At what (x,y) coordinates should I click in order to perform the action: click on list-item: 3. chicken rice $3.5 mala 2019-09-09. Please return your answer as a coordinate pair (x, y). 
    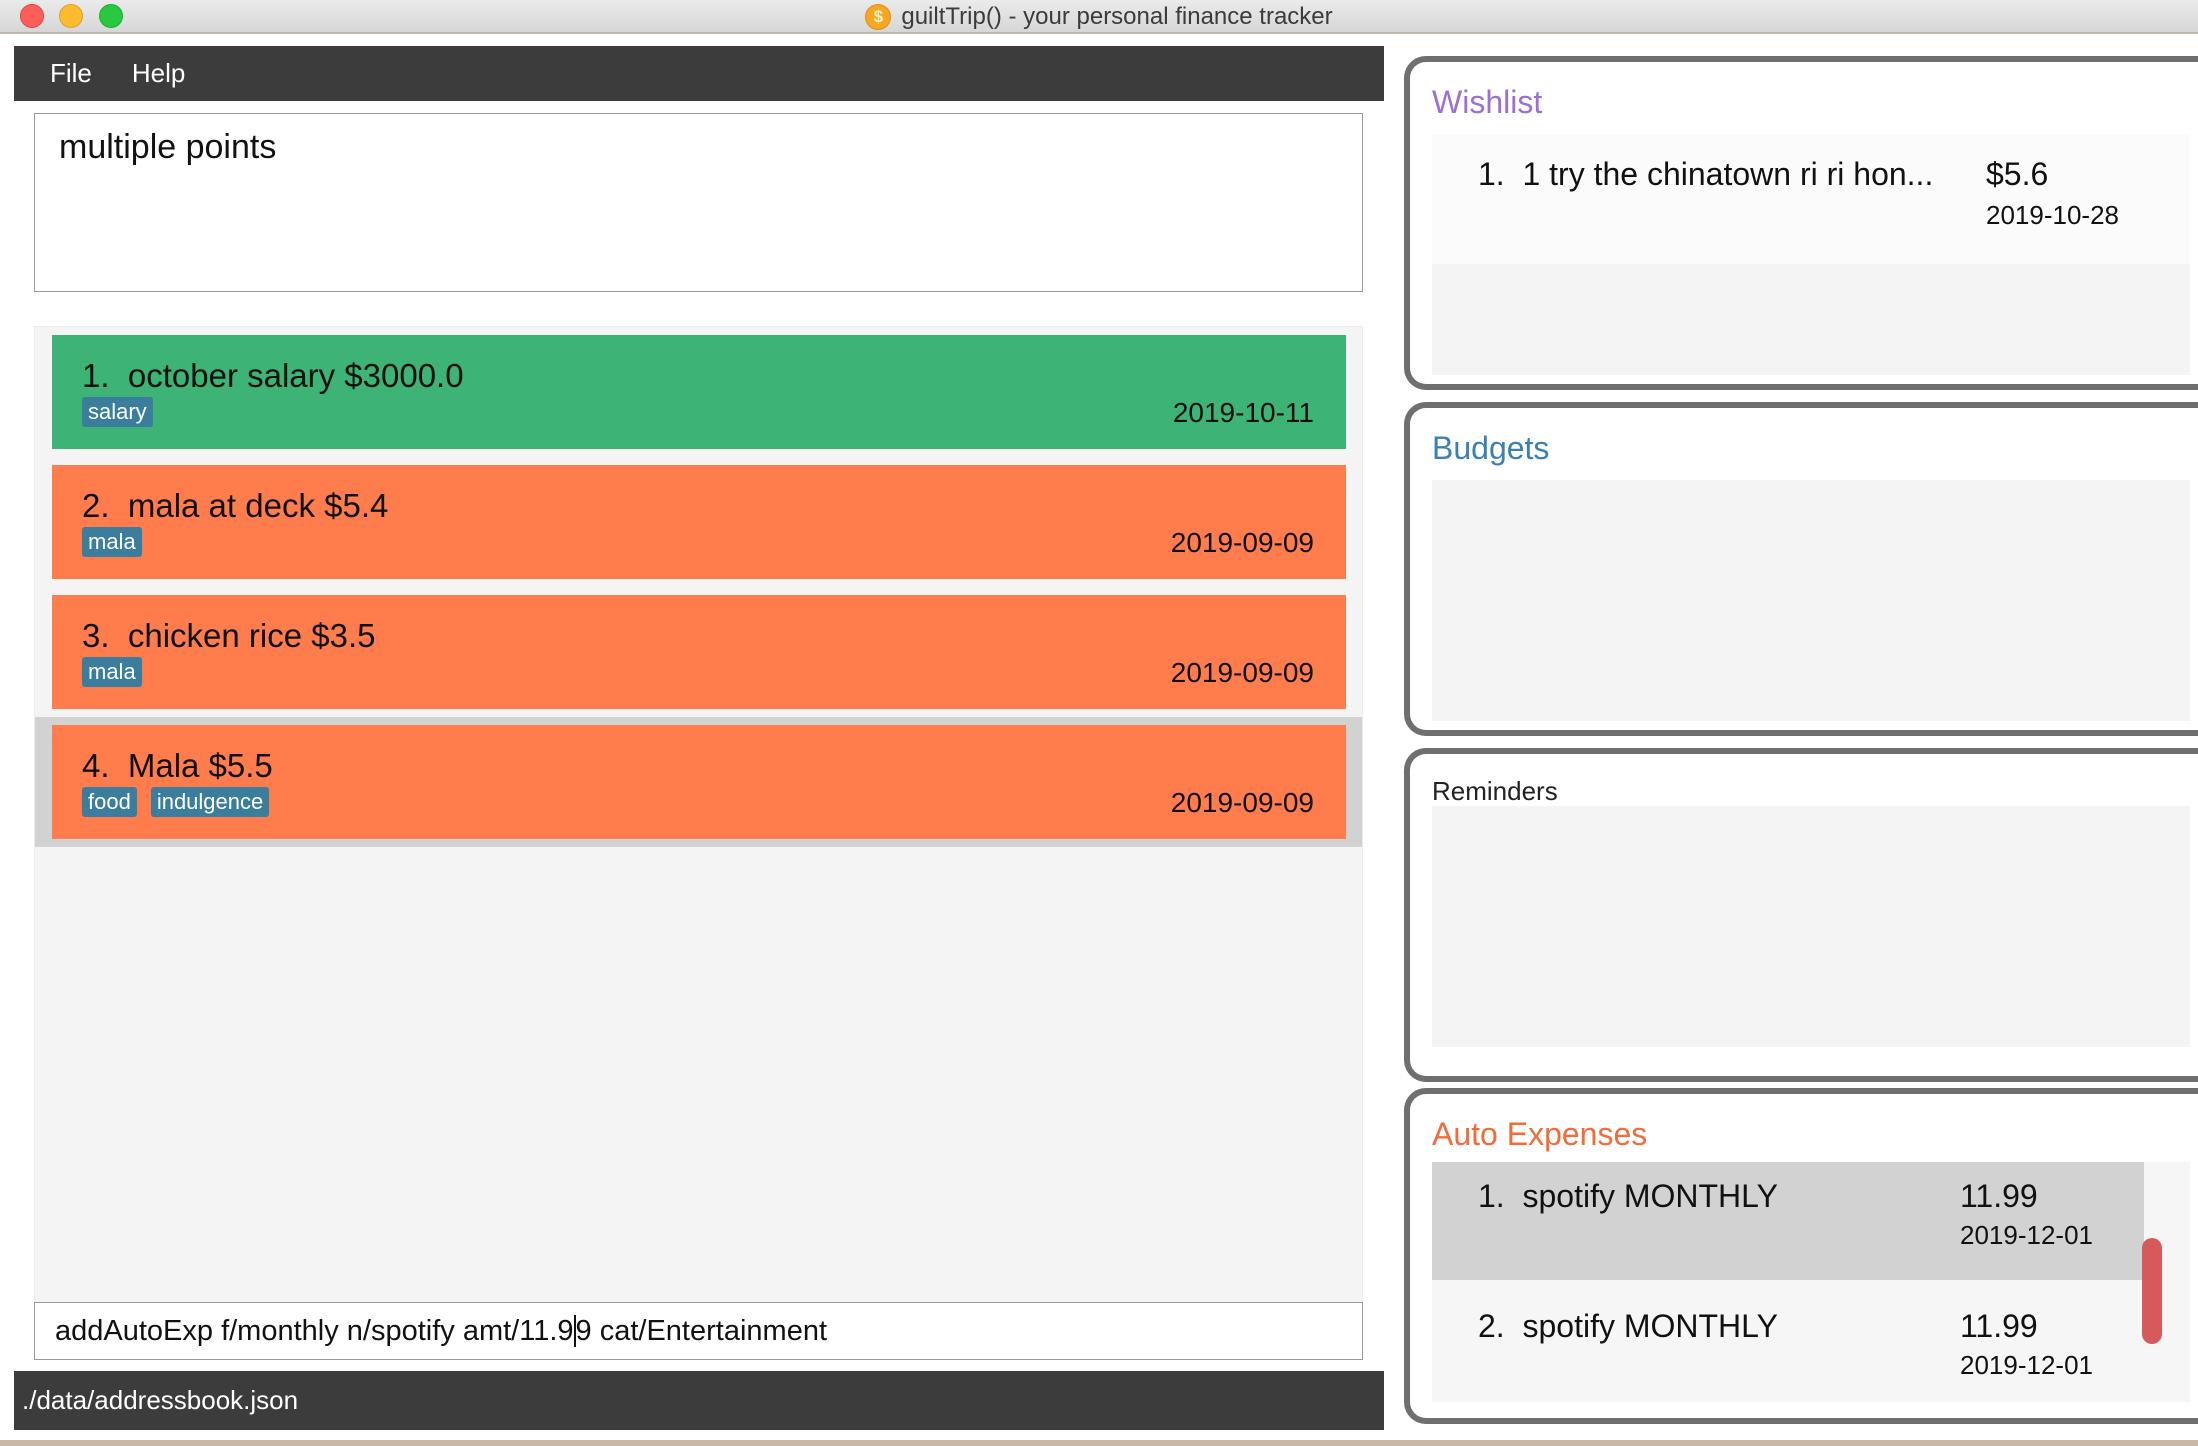
    Looking at the image, I should click on (698, 652).